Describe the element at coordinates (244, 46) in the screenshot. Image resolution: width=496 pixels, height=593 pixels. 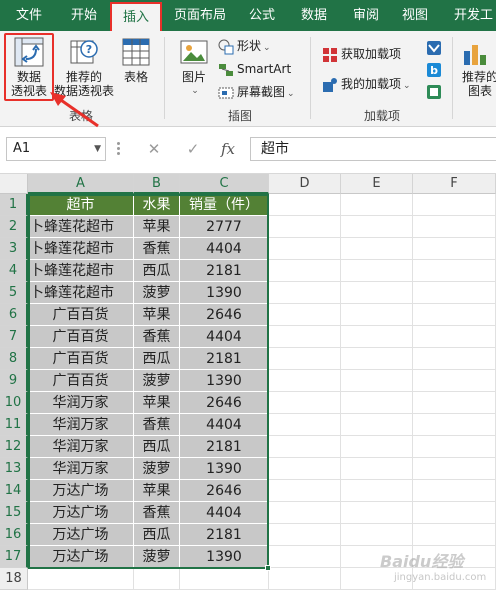
I see `shapes-button: 形状 ⌄` at that location.